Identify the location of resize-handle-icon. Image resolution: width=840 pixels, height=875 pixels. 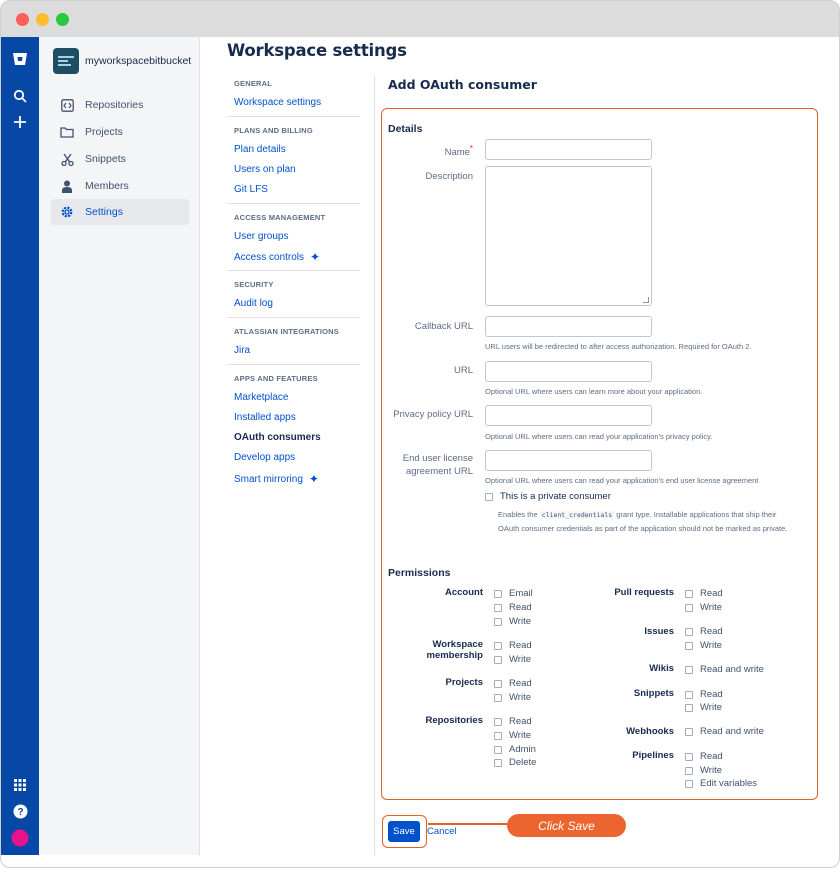
(646, 300).